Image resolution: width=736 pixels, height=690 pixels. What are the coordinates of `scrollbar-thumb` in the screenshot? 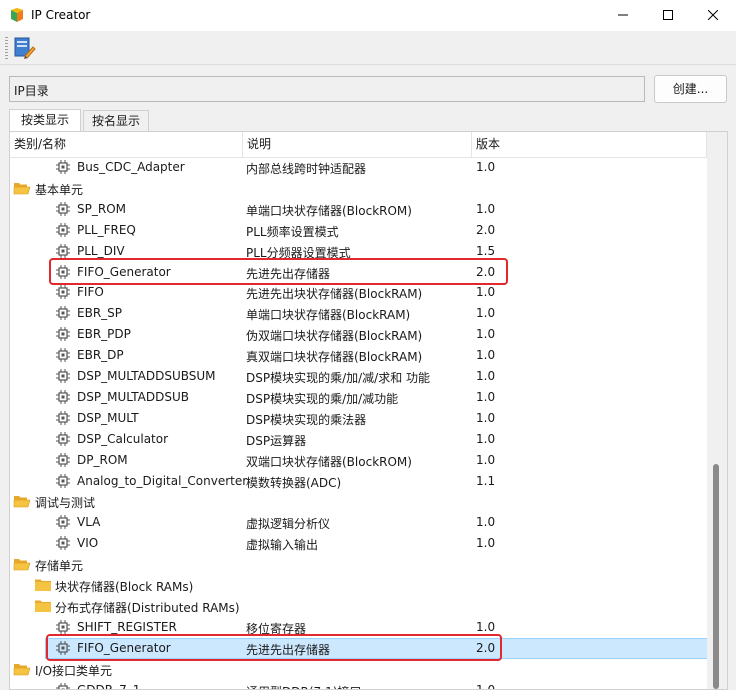 It's located at (716, 576).